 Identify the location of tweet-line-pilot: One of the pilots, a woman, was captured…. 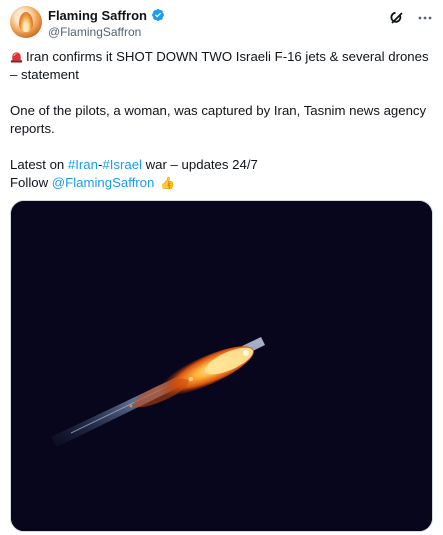
(218, 119).